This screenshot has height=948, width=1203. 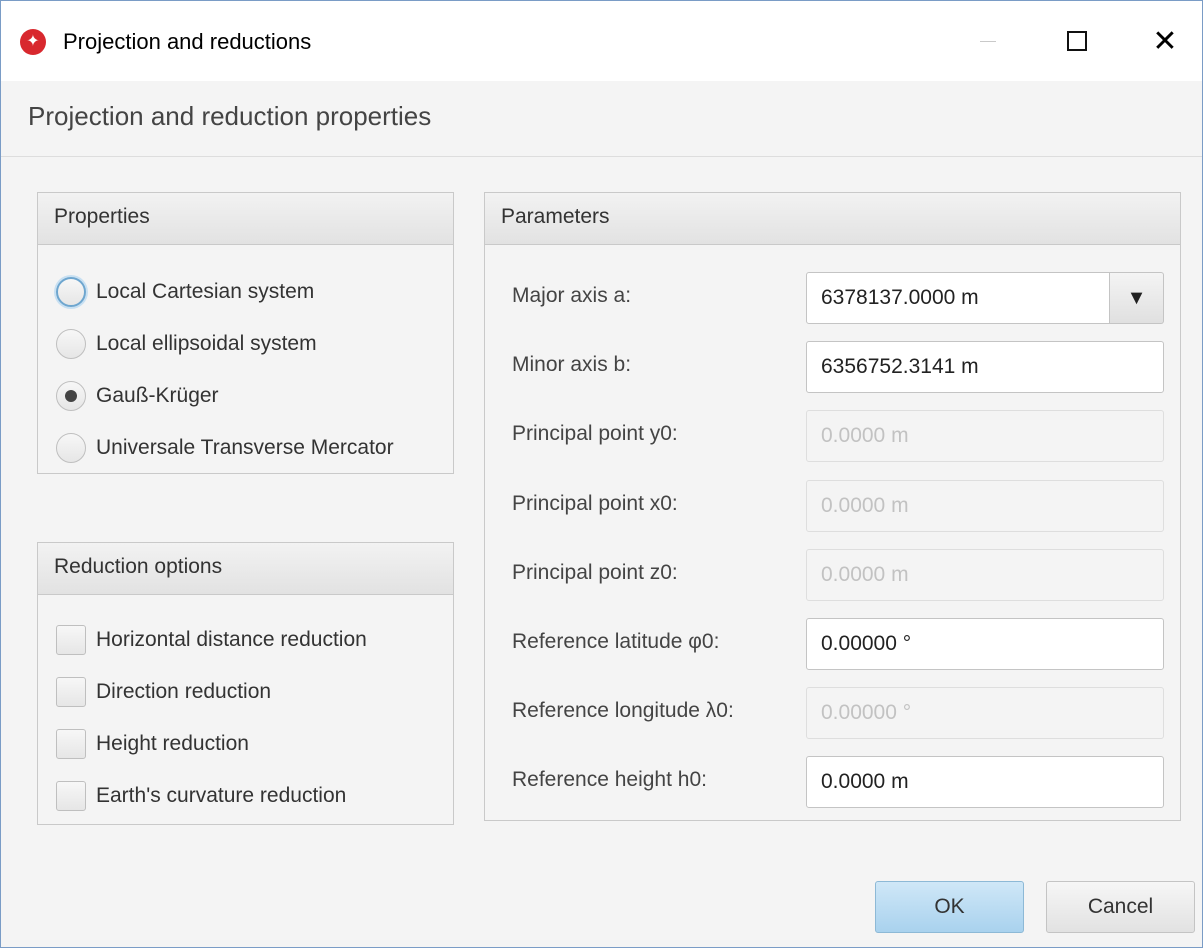 What do you see at coordinates (985, 644) in the screenshot?
I see `reference-latitude-input: 0.00000 °` at bounding box center [985, 644].